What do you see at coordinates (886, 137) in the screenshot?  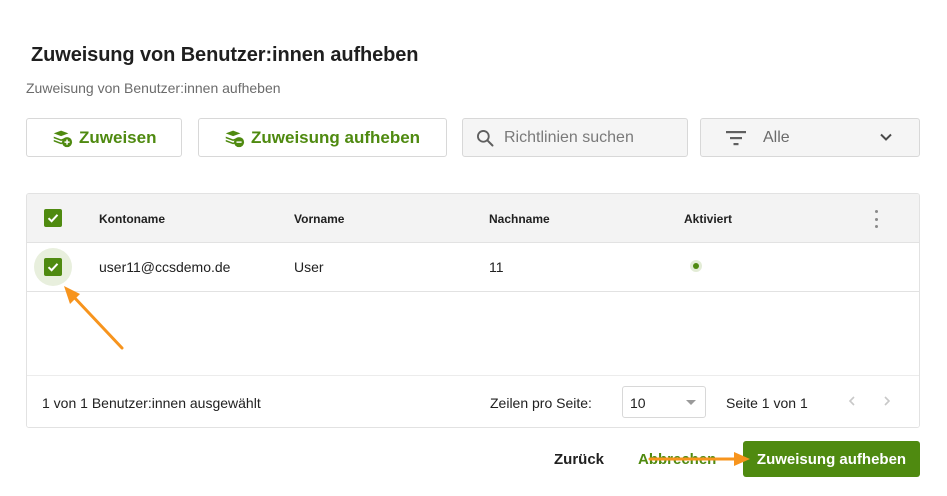 I see `chevron-down-icon` at bounding box center [886, 137].